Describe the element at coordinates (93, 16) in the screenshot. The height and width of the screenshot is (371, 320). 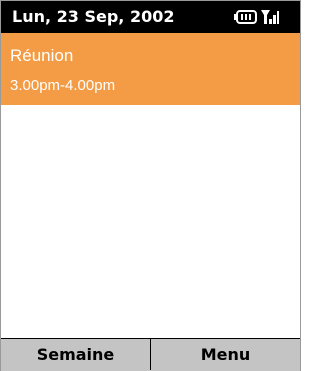
I see `status-date: Lun, 23 Sep, 2002` at that location.